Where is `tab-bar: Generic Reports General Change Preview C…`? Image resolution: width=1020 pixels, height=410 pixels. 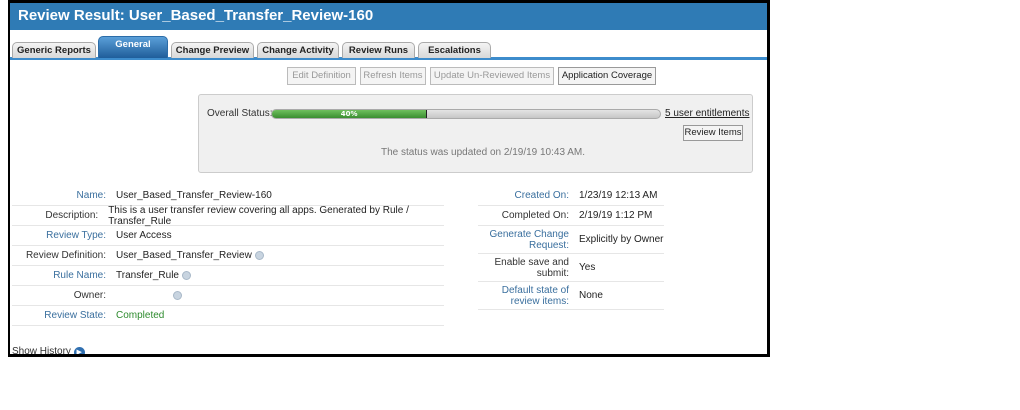 tab-bar: Generic Reports General Change Preview C… is located at coordinates (388, 48).